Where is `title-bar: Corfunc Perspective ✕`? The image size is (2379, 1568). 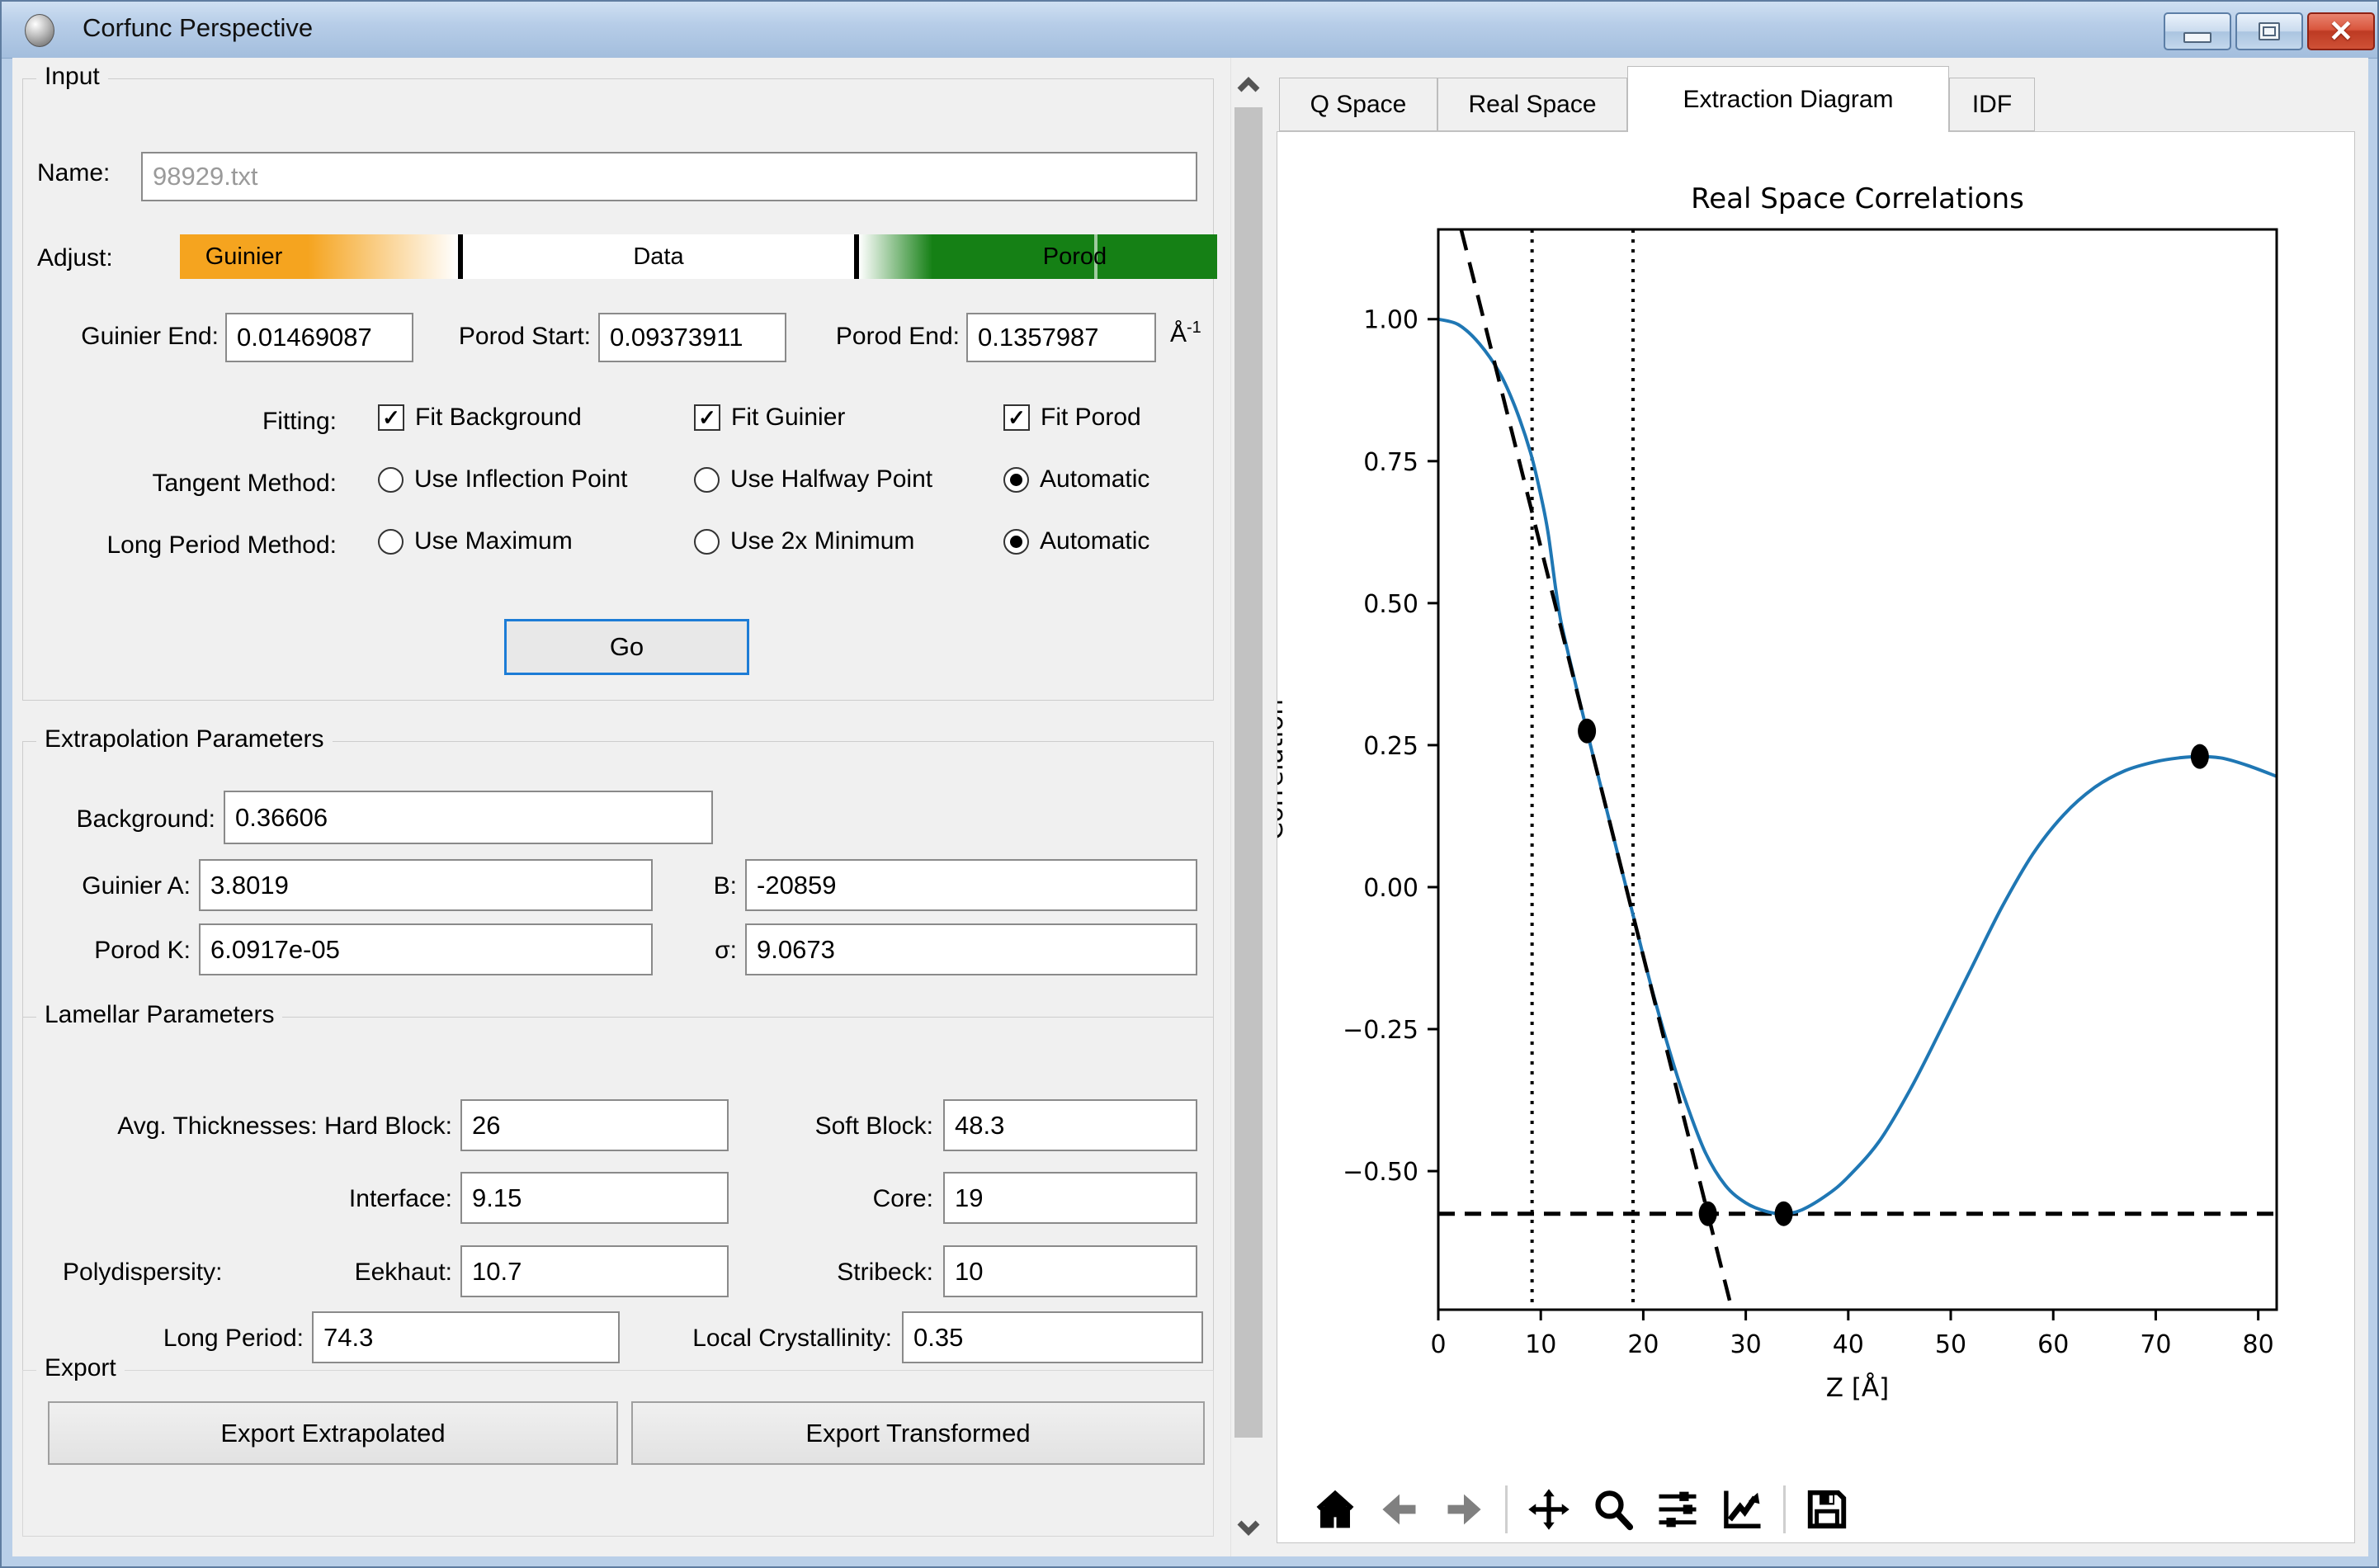
title-bar: Corfunc Perspective ✕ is located at coordinates (1189, 30).